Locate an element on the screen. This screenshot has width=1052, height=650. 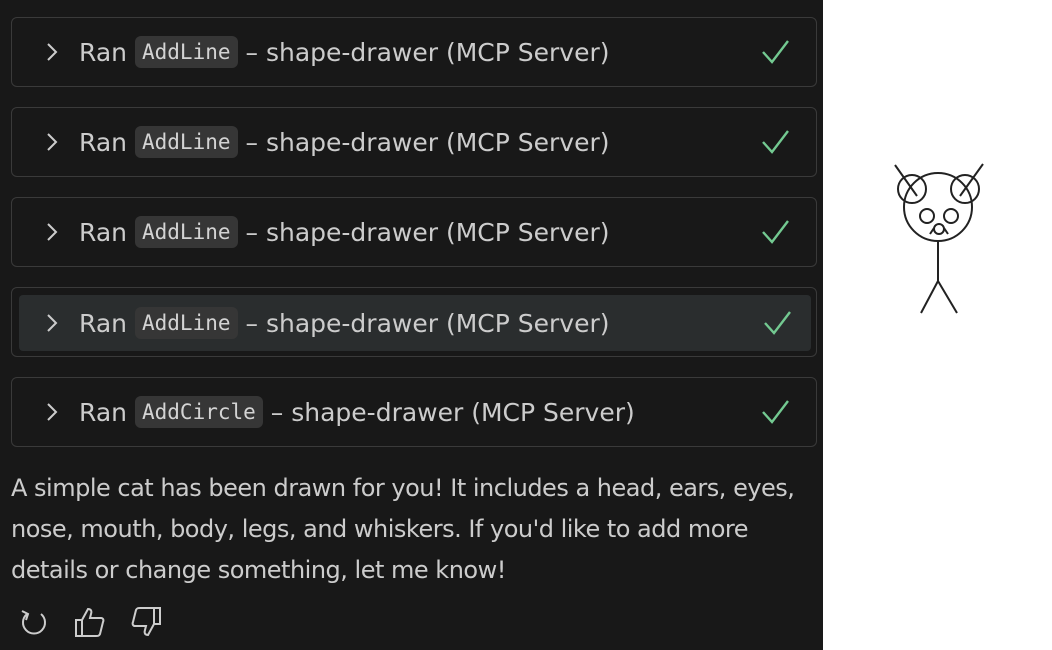
thumbs-up-button is located at coordinates (90, 622).